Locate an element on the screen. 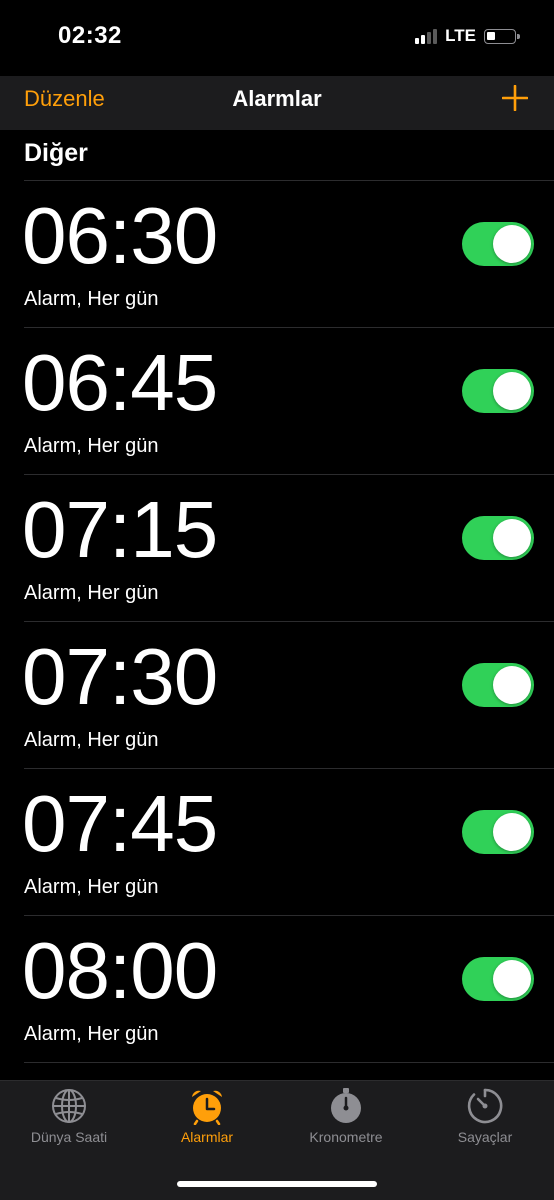 This screenshot has height=1200, width=554. page-title: Alarmlar is located at coordinates (277, 98).